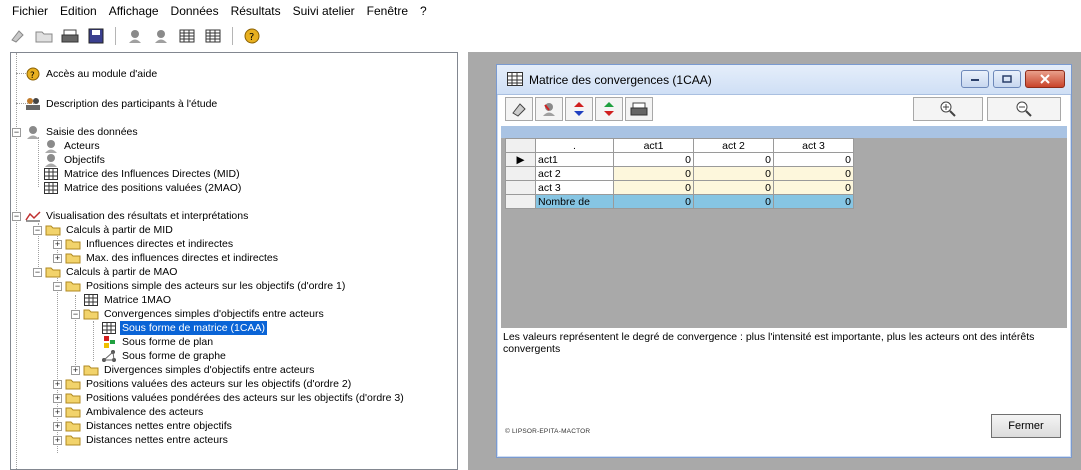 This screenshot has height=470, width=1081. What do you see at coordinates (574, 201) in the screenshot?
I see `row-header: Nombre de` at bounding box center [574, 201].